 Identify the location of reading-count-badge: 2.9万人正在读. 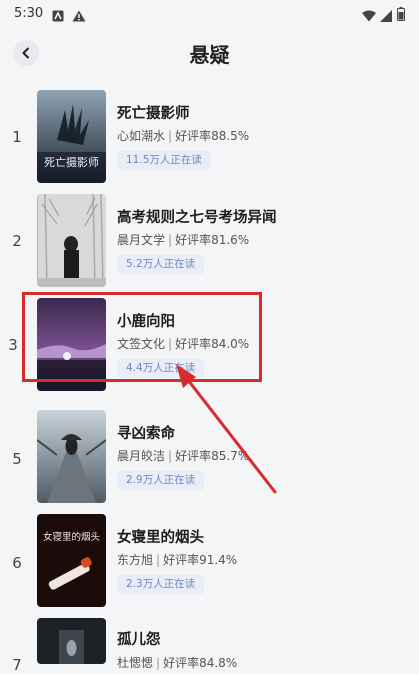
(161, 480).